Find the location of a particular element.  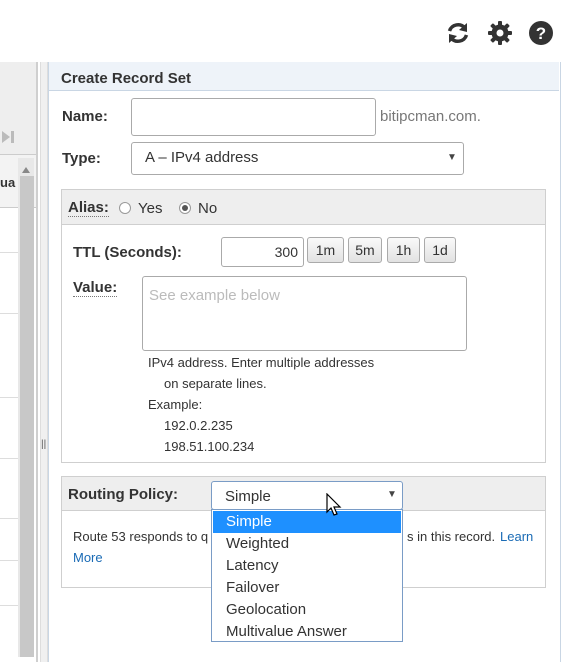

dropdown-option-latency: Latency is located at coordinates (307, 566).